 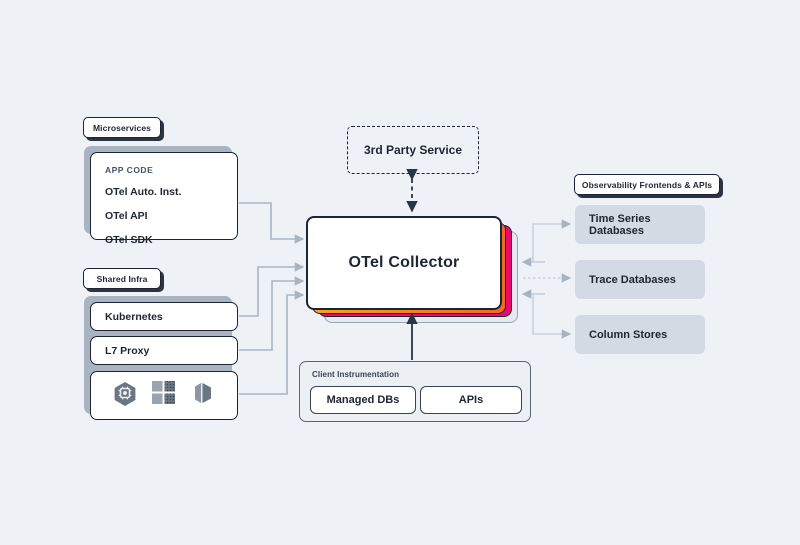 What do you see at coordinates (126, 216) in the screenshot?
I see `app-code-line-2: OTel API` at bounding box center [126, 216].